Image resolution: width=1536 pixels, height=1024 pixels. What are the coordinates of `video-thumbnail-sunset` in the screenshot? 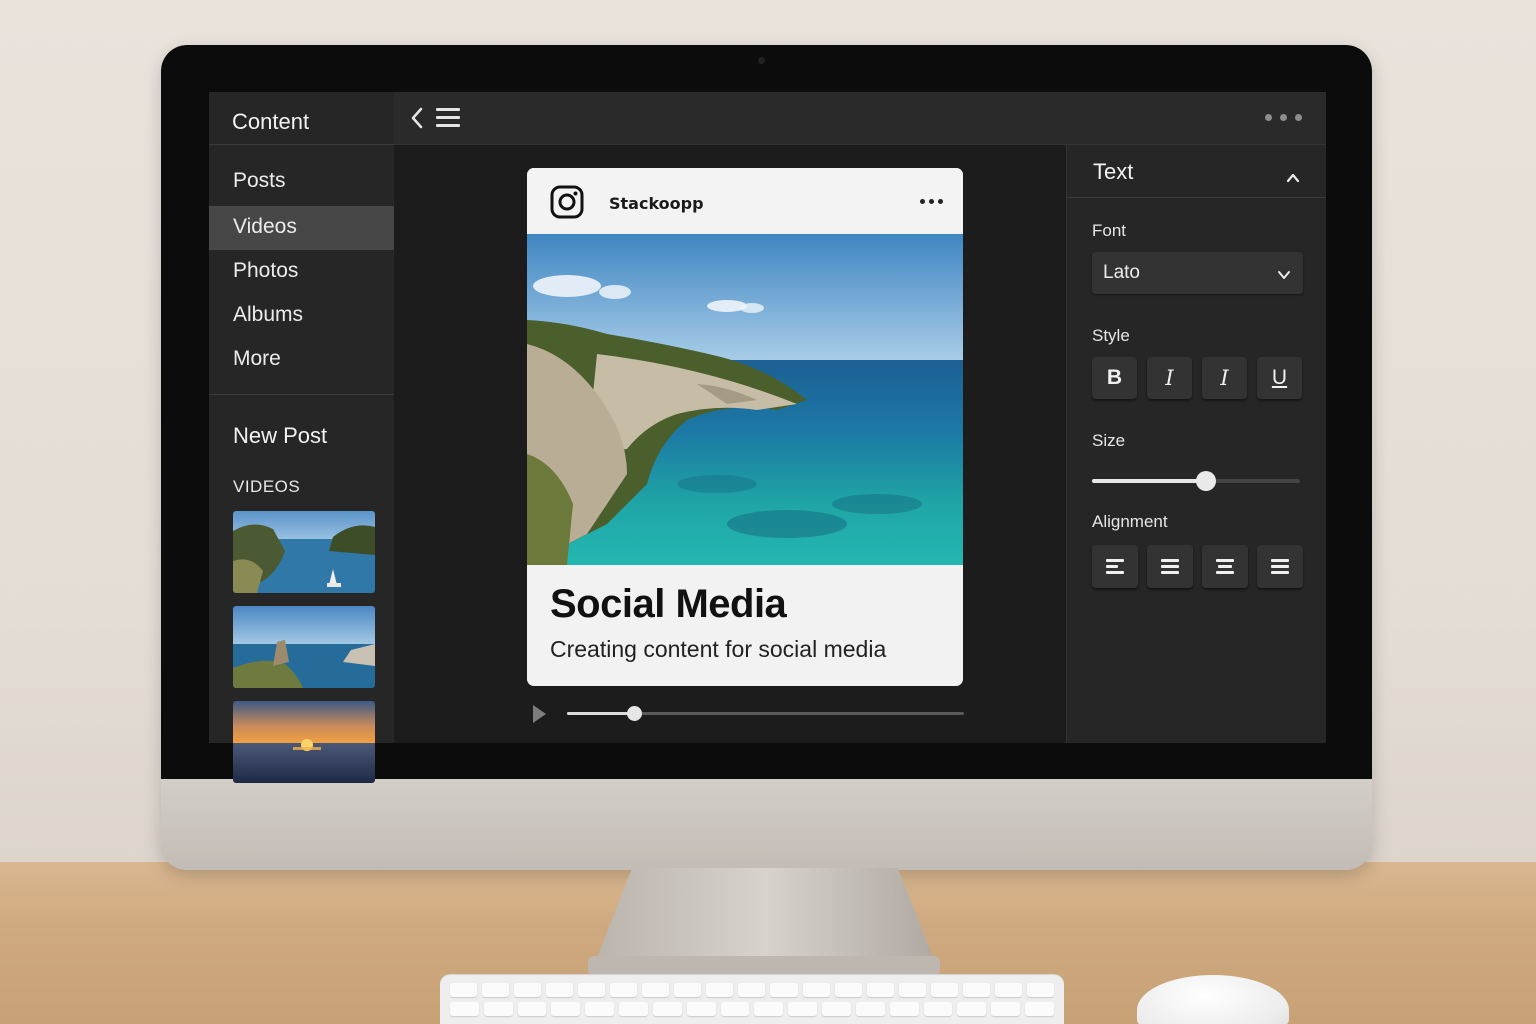 It's located at (304, 742).